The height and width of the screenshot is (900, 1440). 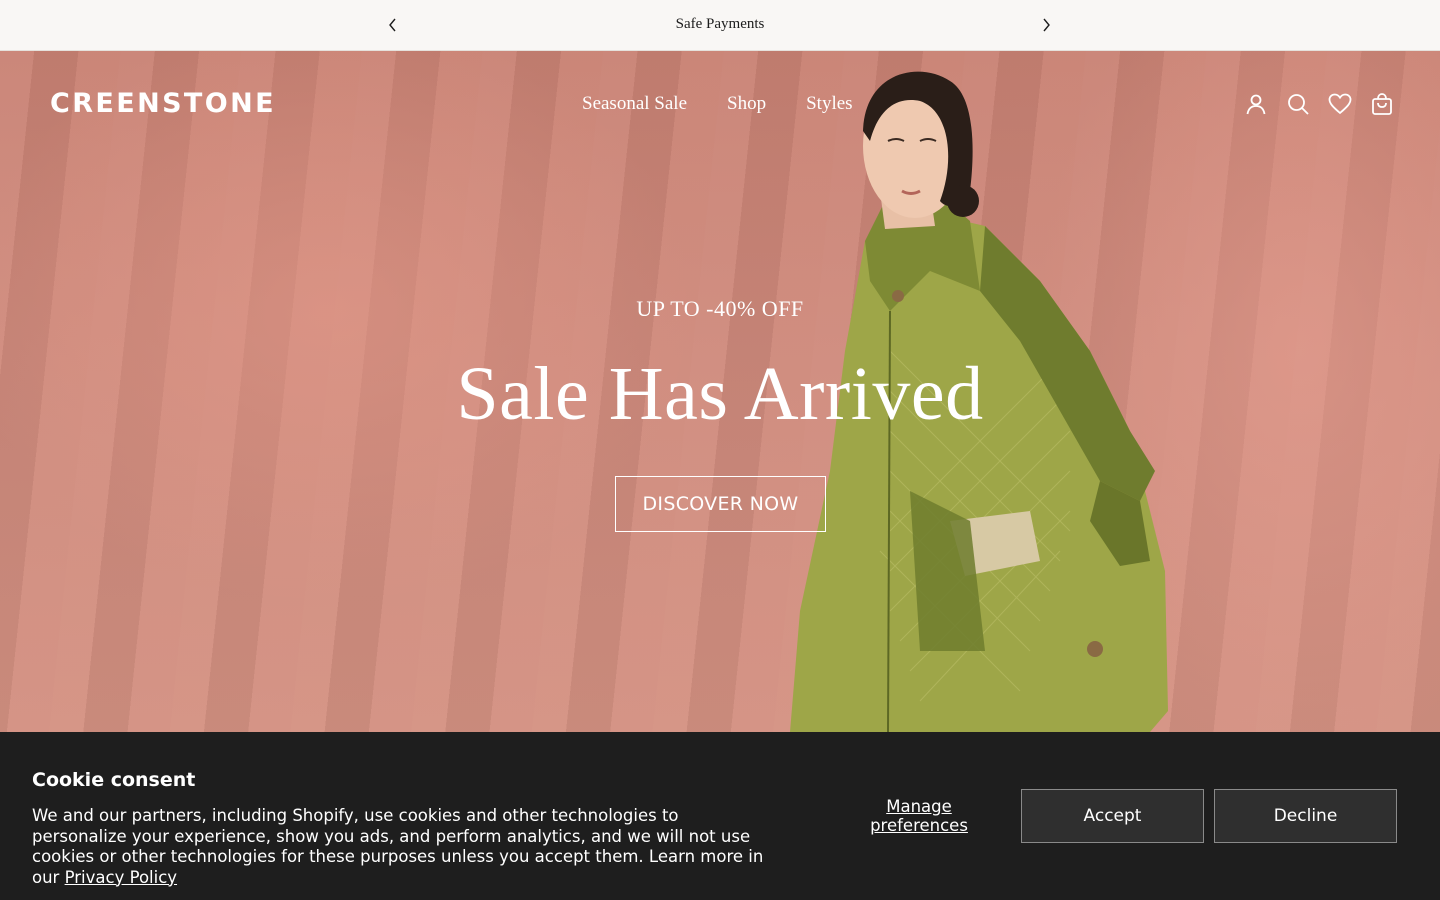 What do you see at coordinates (1112, 816) in the screenshot?
I see `accept-button: Accept` at bounding box center [1112, 816].